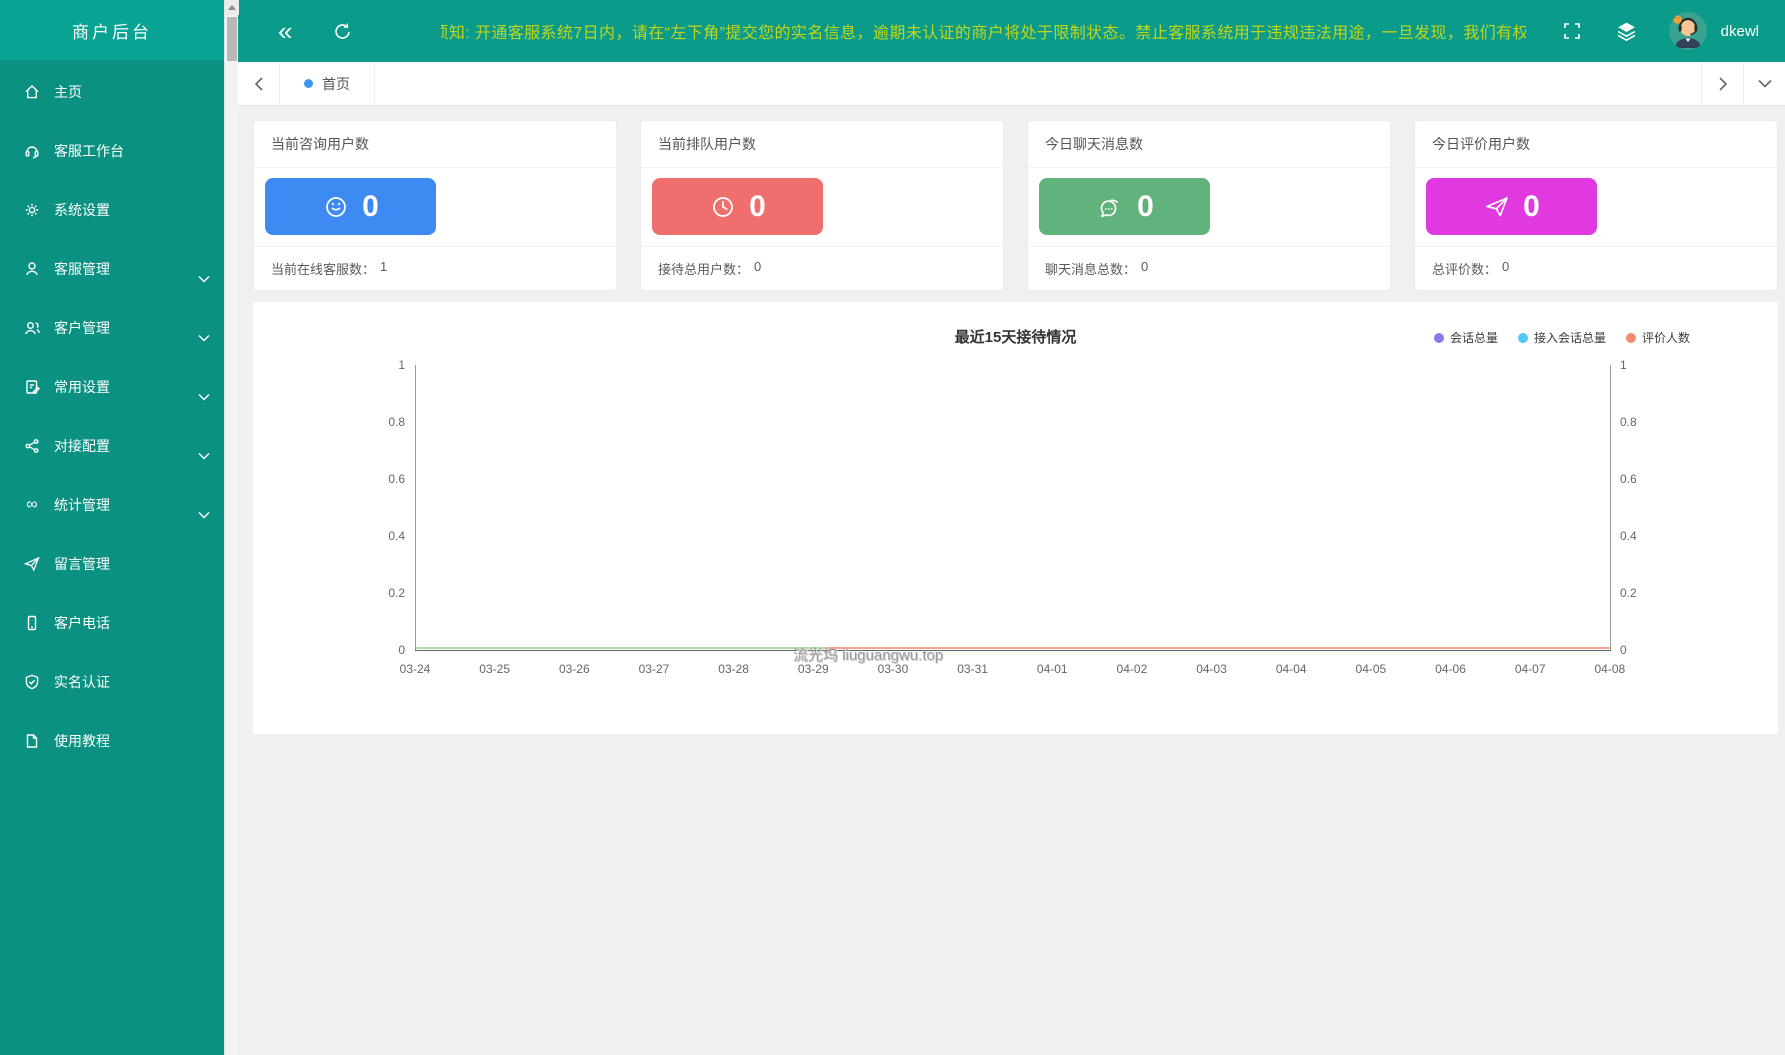 This screenshot has height=1055, width=1785. Describe the element at coordinates (1740, 31) in the screenshot. I see `username: dkewl` at that location.